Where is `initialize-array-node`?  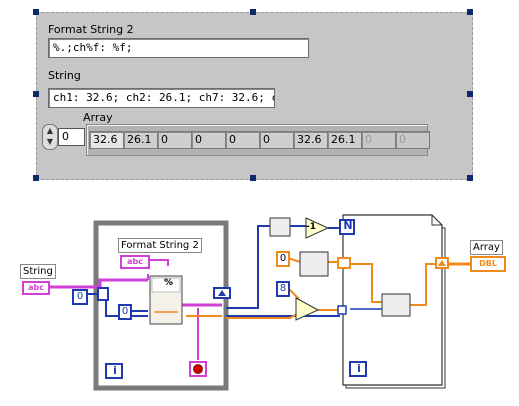
initialize-array-node is located at coordinates (314, 264).